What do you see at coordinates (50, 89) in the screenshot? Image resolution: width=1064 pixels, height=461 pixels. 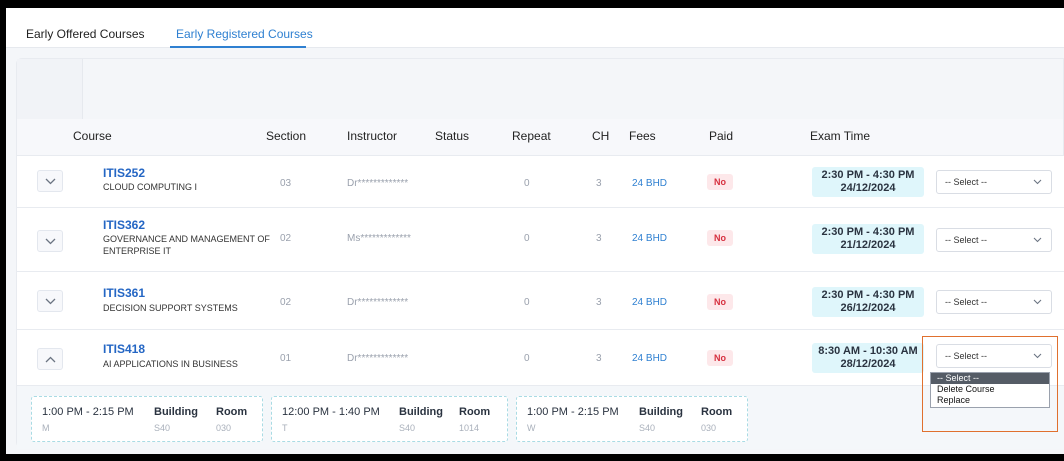 I see `toolbar-left-pane` at bounding box center [50, 89].